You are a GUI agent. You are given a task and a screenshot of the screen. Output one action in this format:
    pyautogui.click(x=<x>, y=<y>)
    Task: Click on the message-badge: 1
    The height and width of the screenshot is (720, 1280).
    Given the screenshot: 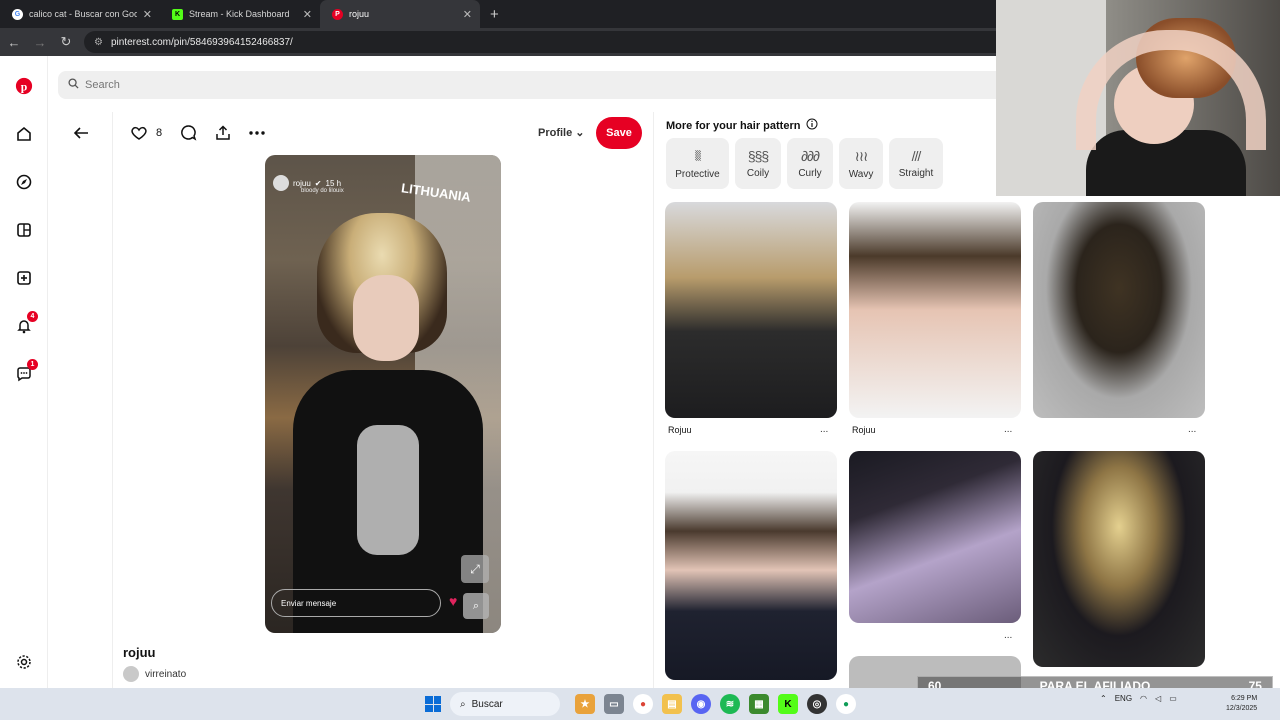 What is the action you would take?
    pyautogui.click(x=32, y=364)
    